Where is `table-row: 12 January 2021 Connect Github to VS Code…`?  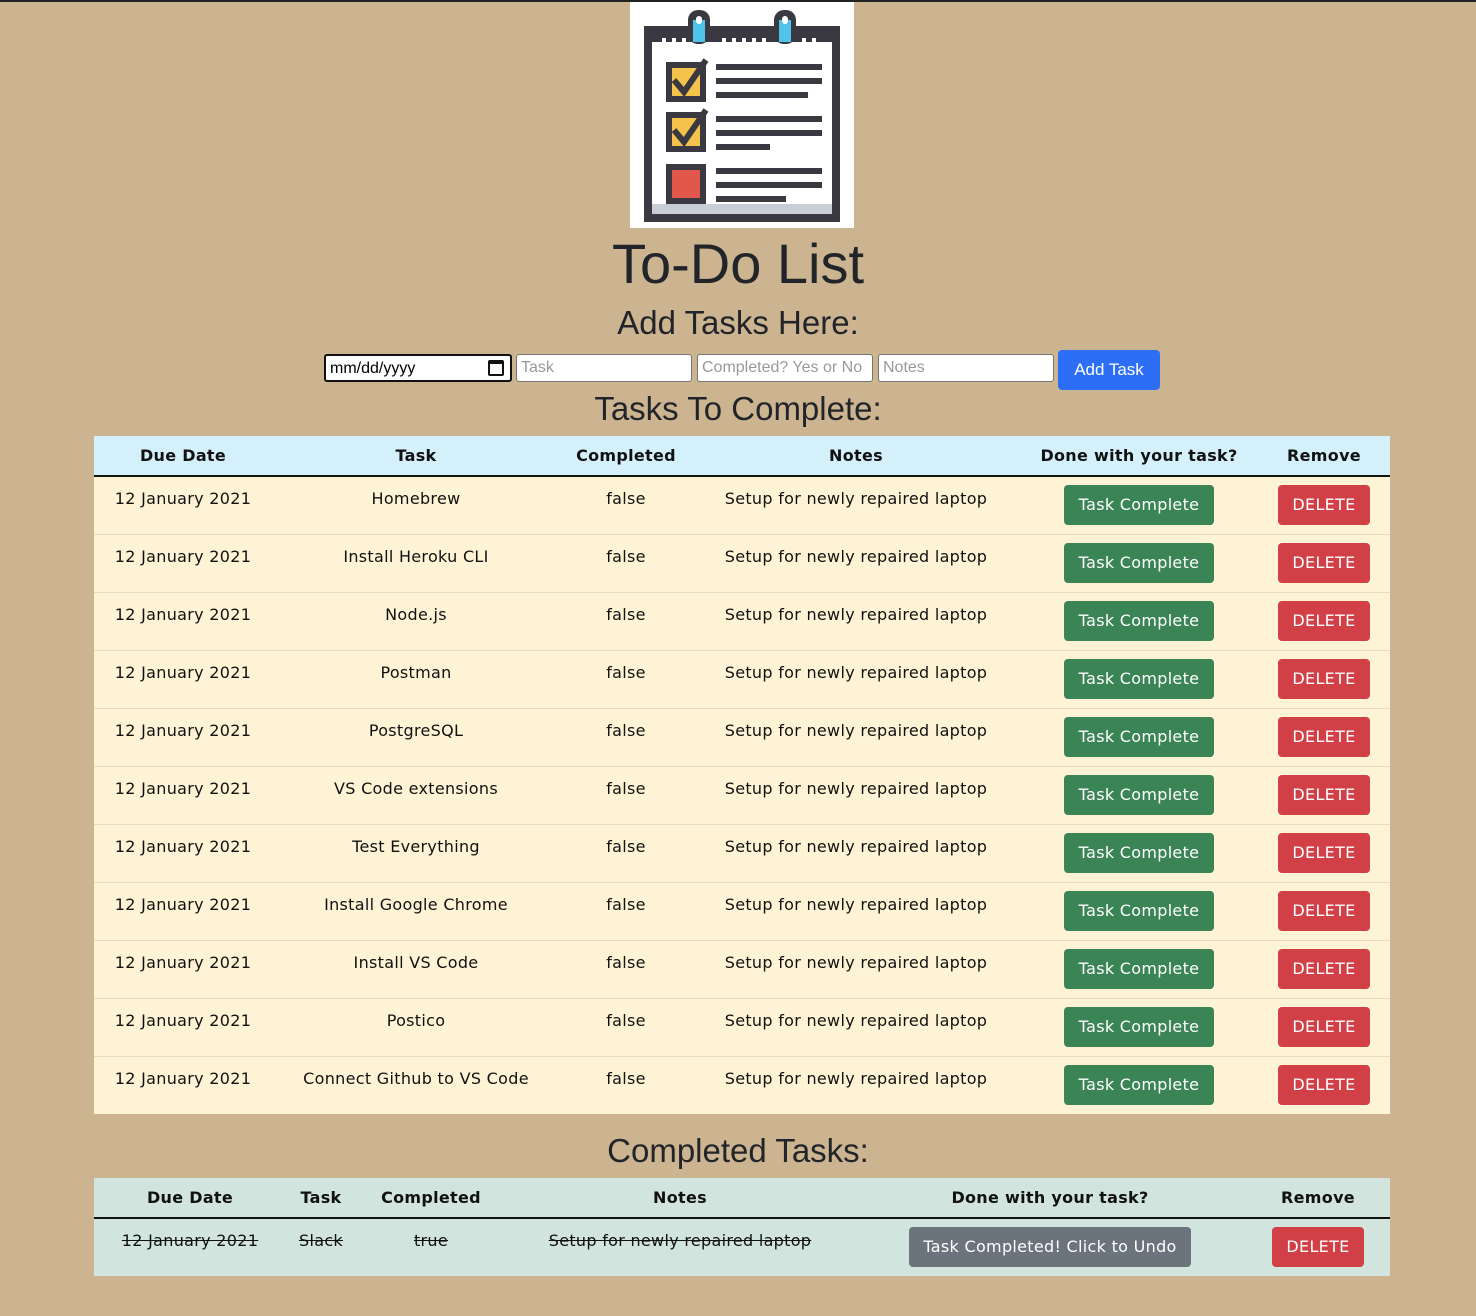 table-row: 12 January 2021 Connect Github to VS Code… is located at coordinates (742, 1085).